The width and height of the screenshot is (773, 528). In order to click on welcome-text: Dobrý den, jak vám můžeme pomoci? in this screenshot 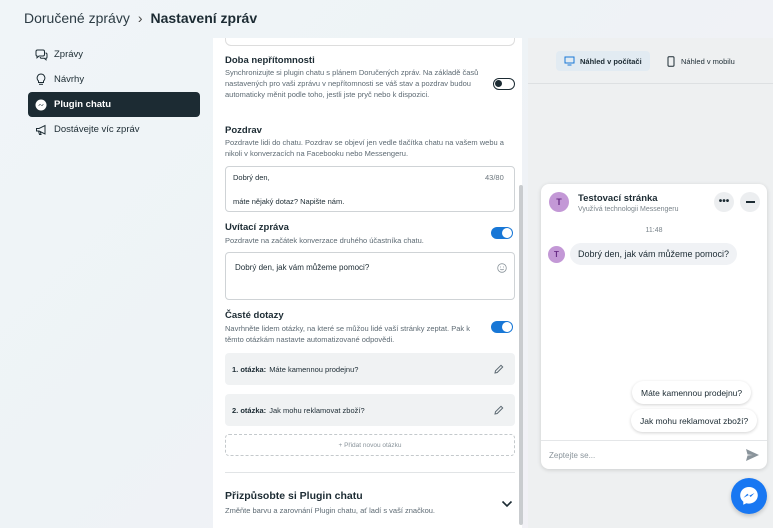, I will do `click(302, 267)`.